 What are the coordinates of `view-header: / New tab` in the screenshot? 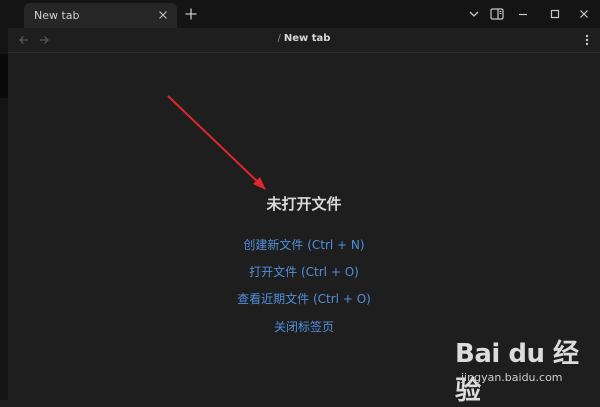 It's located at (304, 40).